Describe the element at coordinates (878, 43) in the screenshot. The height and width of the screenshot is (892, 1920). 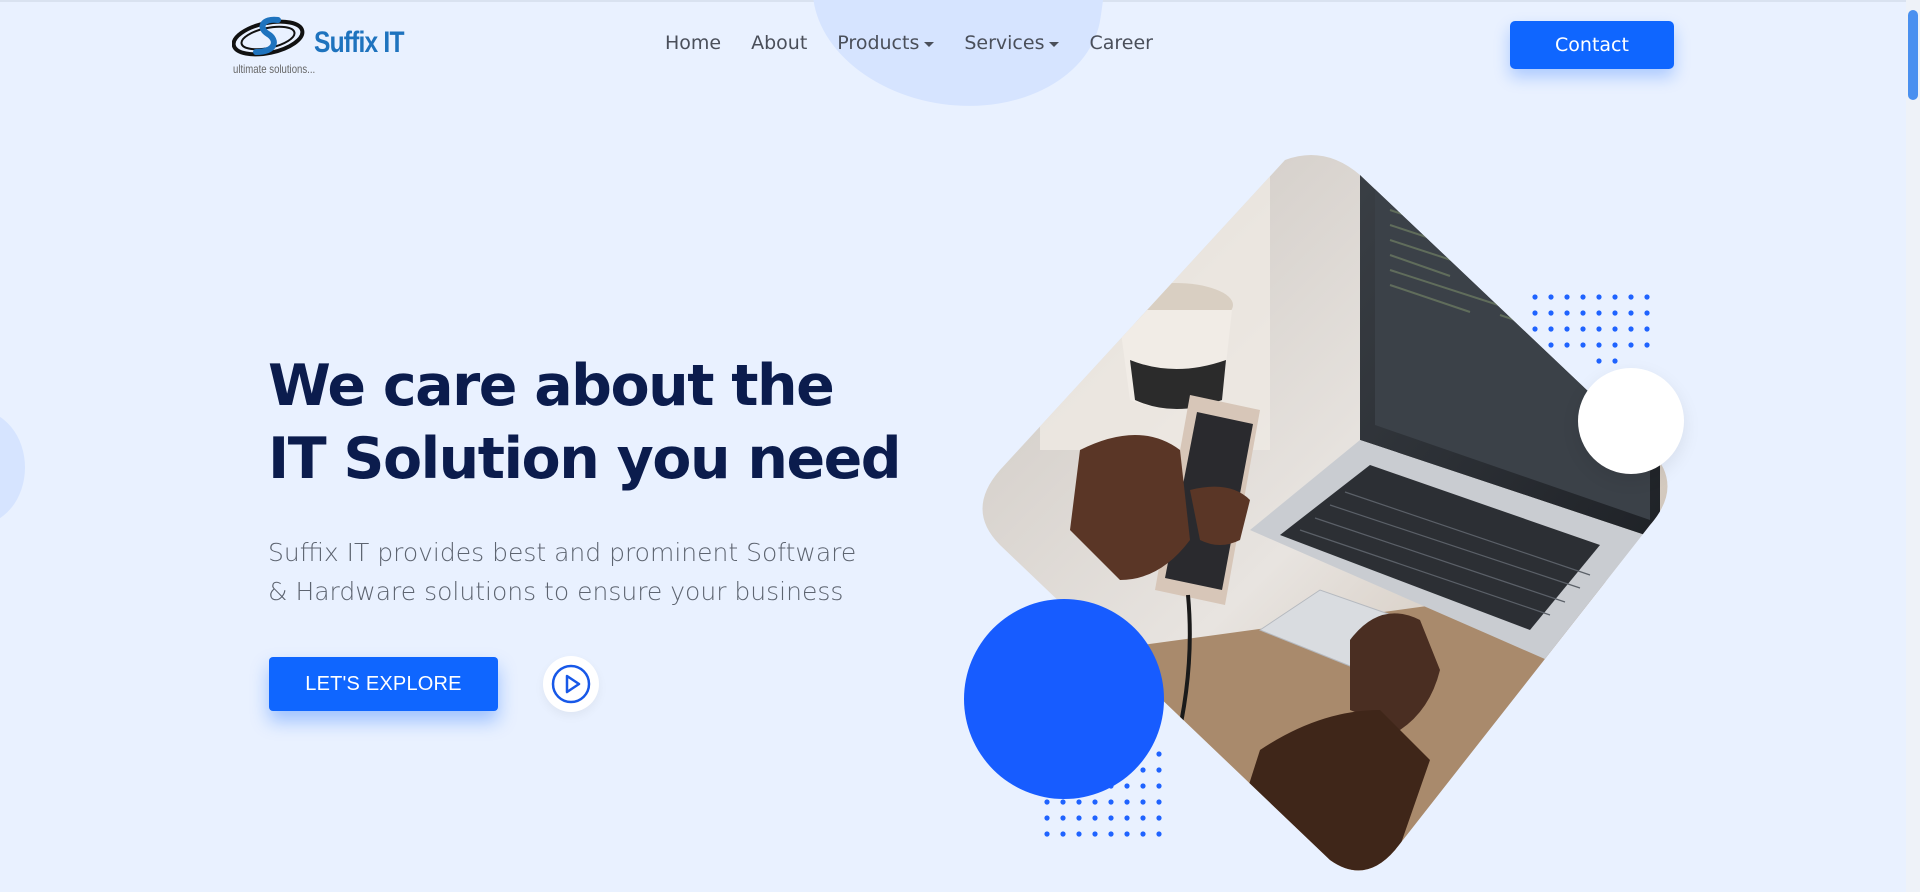
I see `nav-item-label: Products` at that location.